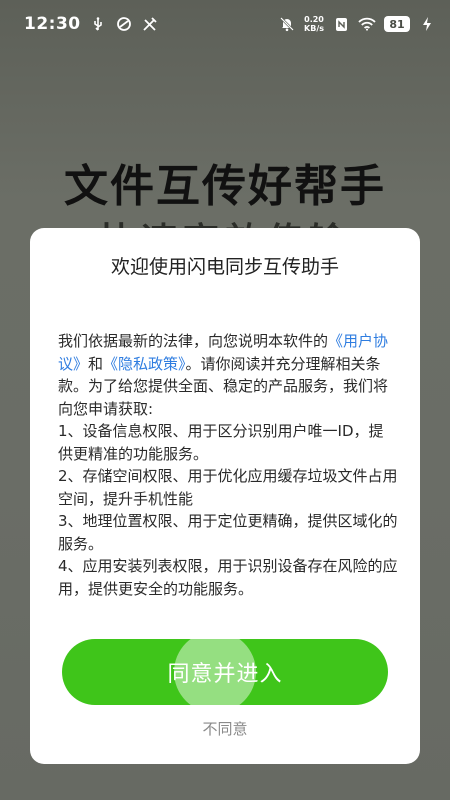 Image resolution: width=450 pixels, height=800 pixels. Describe the element at coordinates (367, 24) in the screenshot. I see `wifi-icon` at that location.